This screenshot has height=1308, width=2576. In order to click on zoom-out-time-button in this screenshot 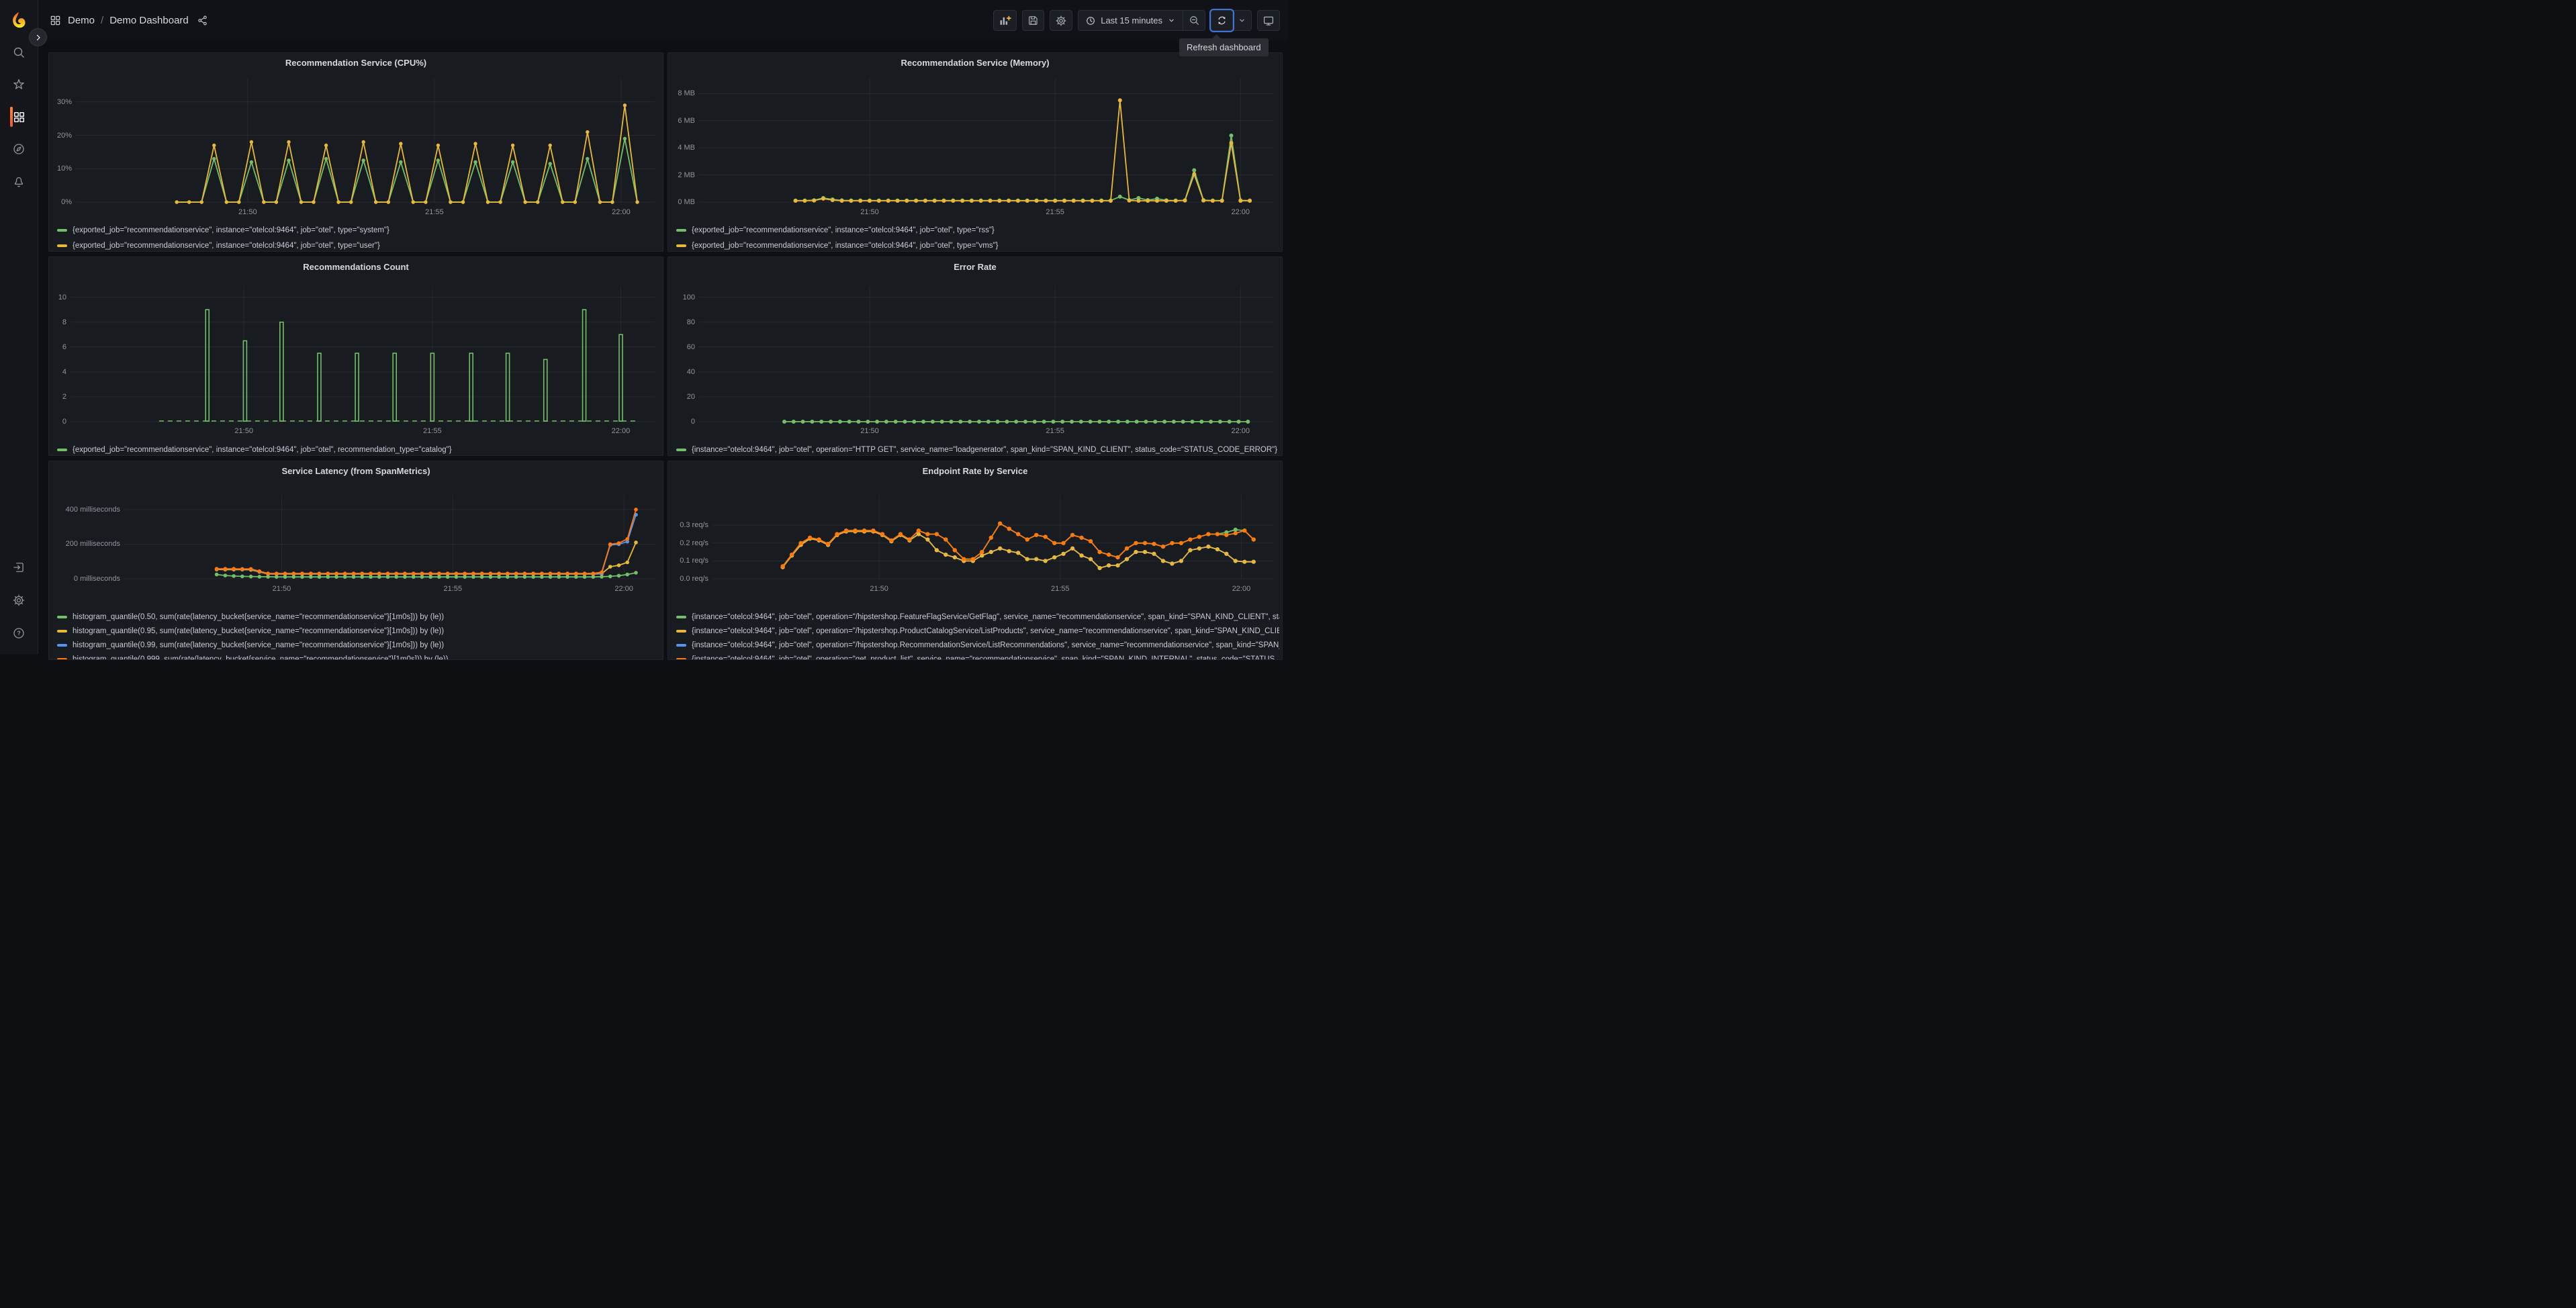, I will do `click(1194, 21)`.